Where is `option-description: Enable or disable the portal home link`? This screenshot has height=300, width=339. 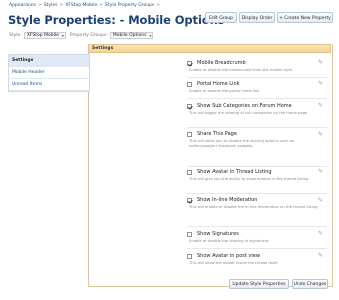 option-description: Enable or disable the portal home link is located at coordinates (224, 91).